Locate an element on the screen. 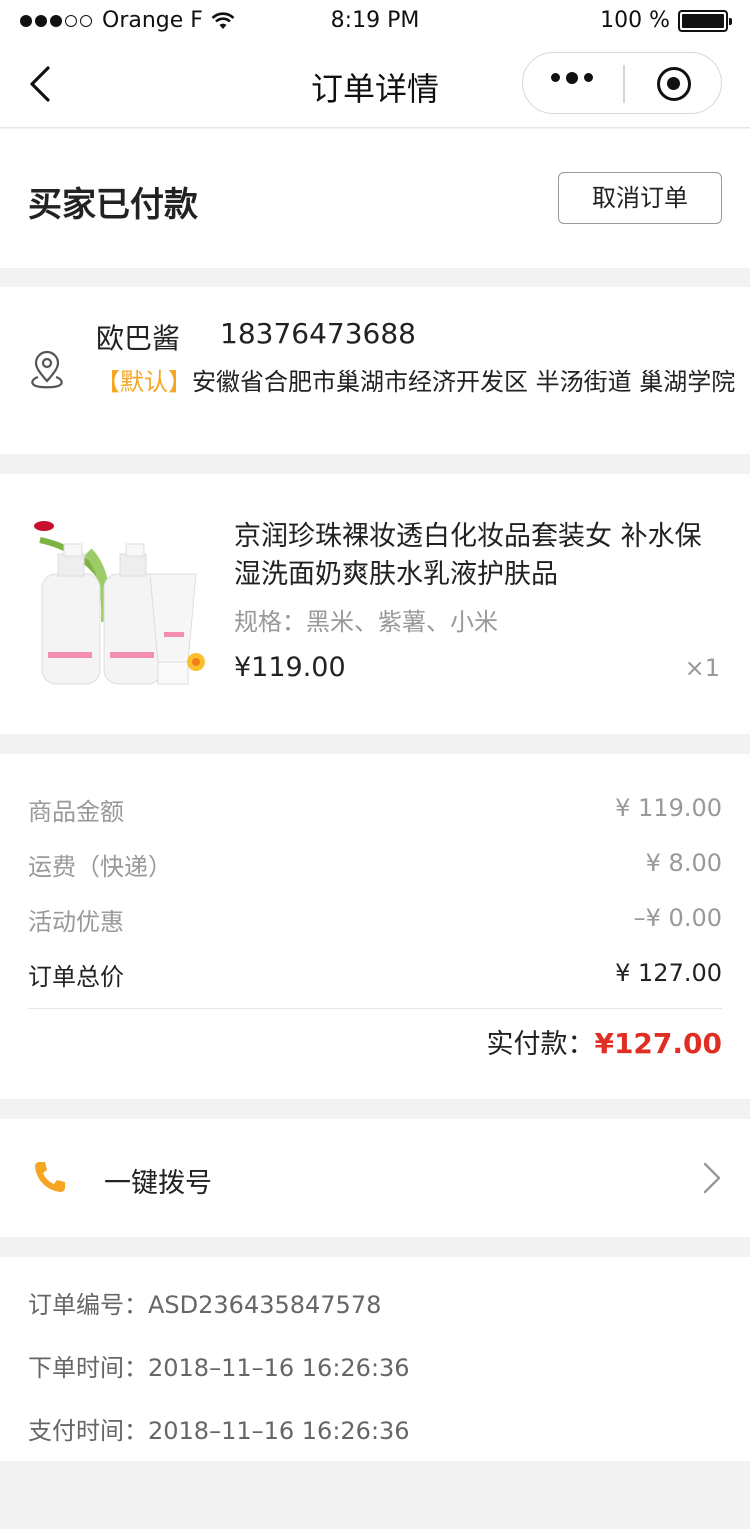 This screenshot has width=750, height=1529. cancel-order-button: 取消订单 is located at coordinates (640, 198).